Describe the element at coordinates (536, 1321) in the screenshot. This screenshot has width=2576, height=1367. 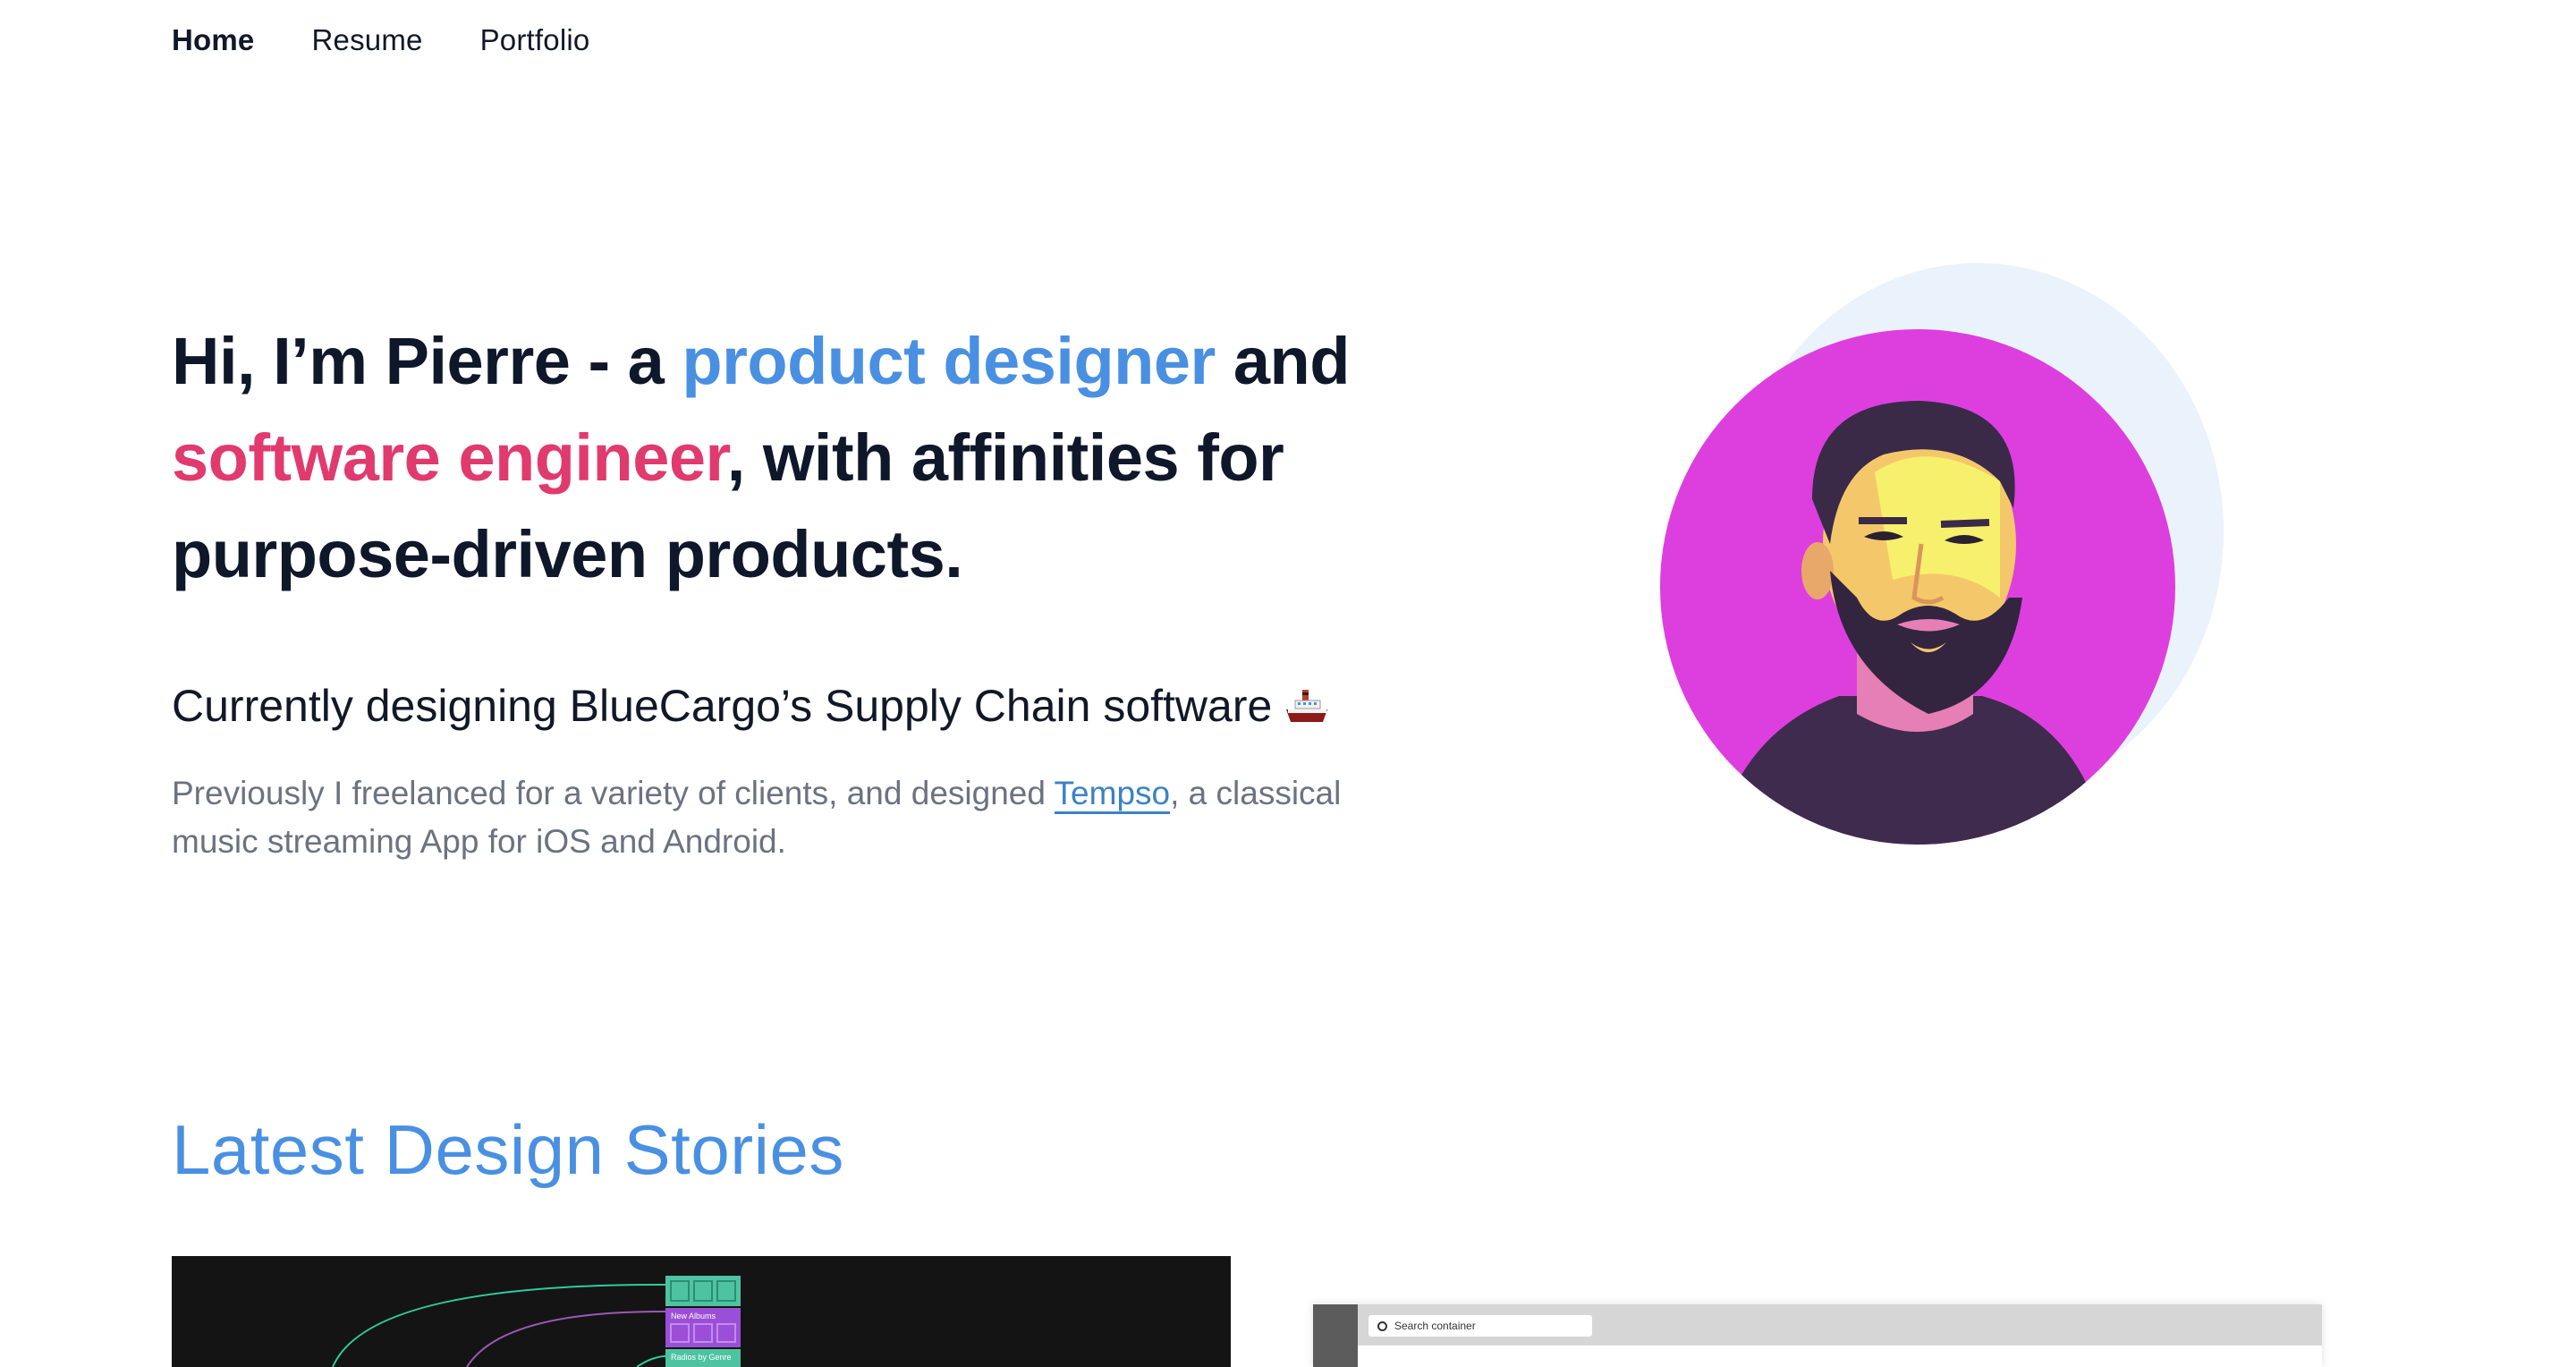
I see `story-card-1-preview: New Albums Radios by Genre` at that location.